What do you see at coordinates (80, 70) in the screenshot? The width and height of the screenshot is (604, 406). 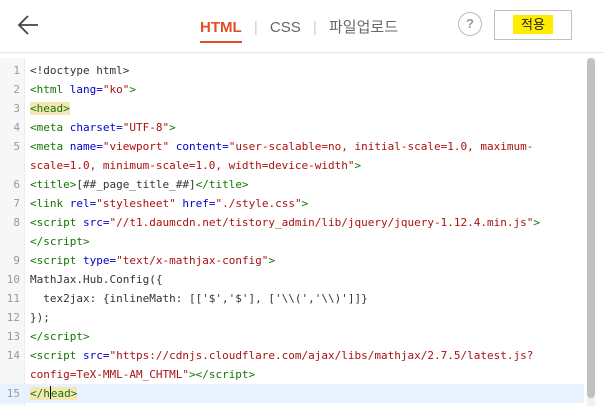 I see `code-text: <!doctype html>` at bounding box center [80, 70].